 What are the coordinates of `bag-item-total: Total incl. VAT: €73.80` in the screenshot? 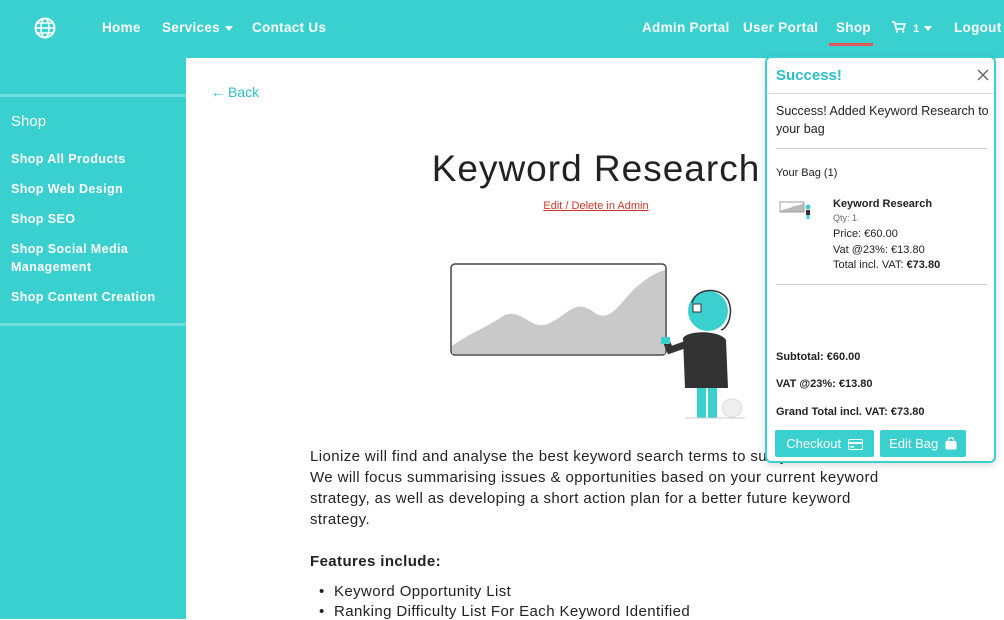 It's located at (886, 265).